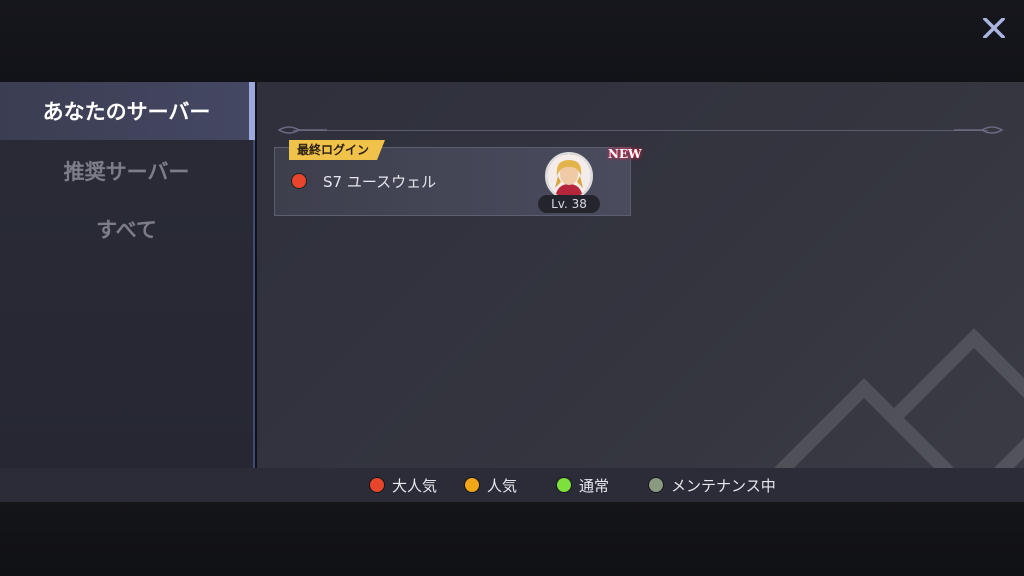 This screenshot has height=576, width=1024. What do you see at coordinates (625, 154) in the screenshot?
I see `new-badge: NEW` at bounding box center [625, 154].